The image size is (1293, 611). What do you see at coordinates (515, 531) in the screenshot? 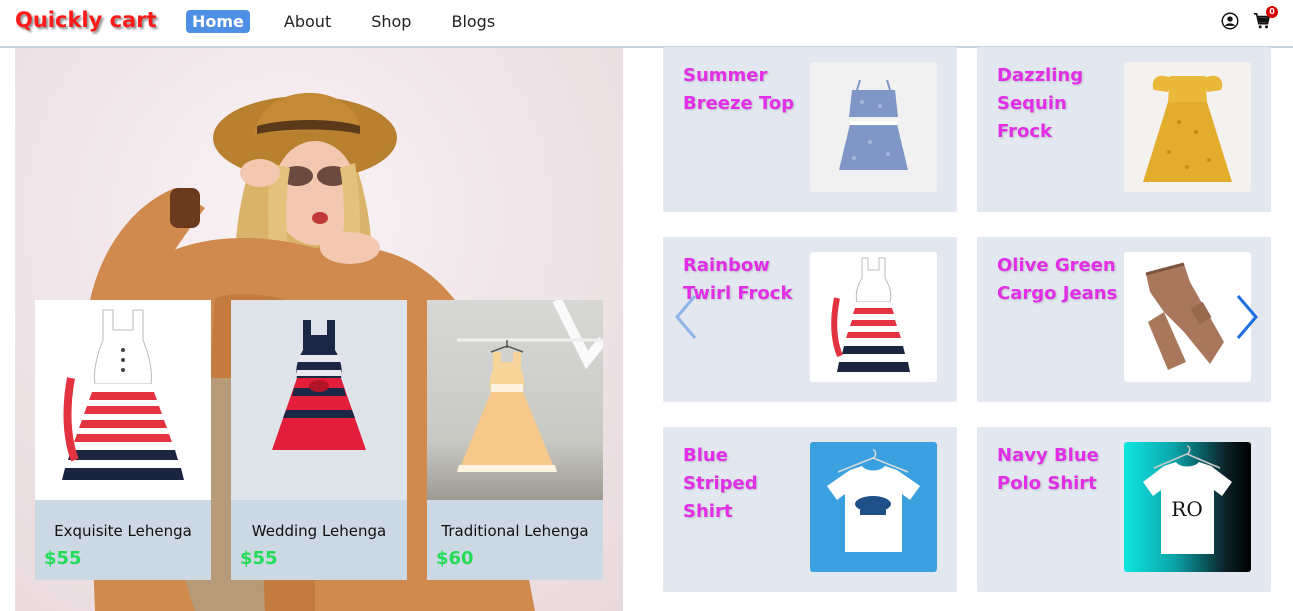
I see `product-name: Traditional Lehenga` at bounding box center [515, 531].